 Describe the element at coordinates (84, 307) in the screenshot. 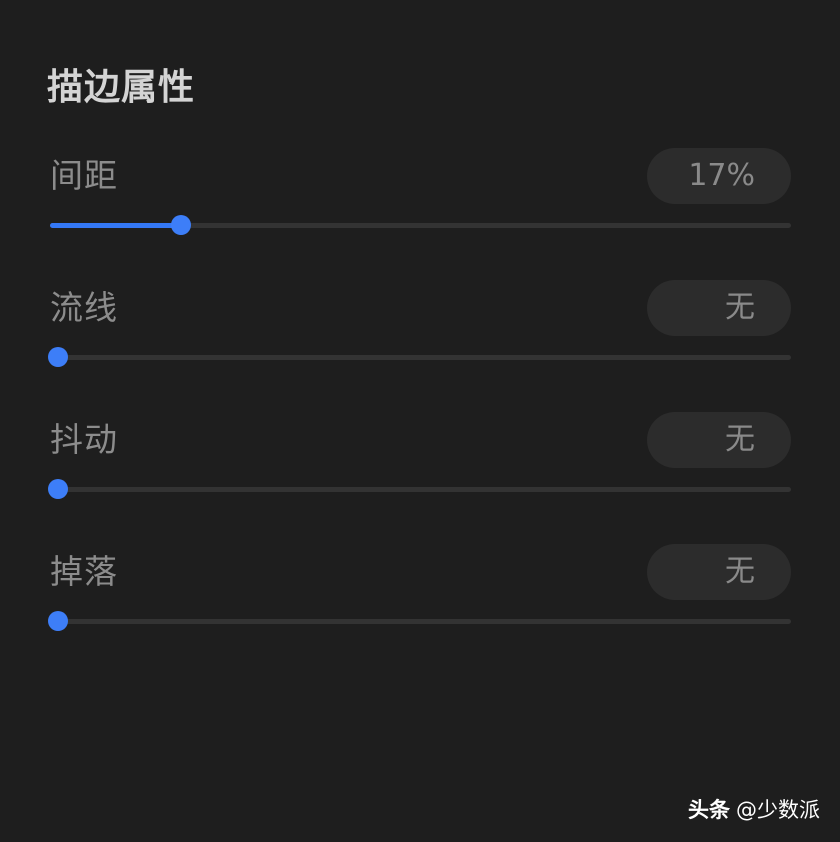

I see `streamline-label: 流线` at that location.